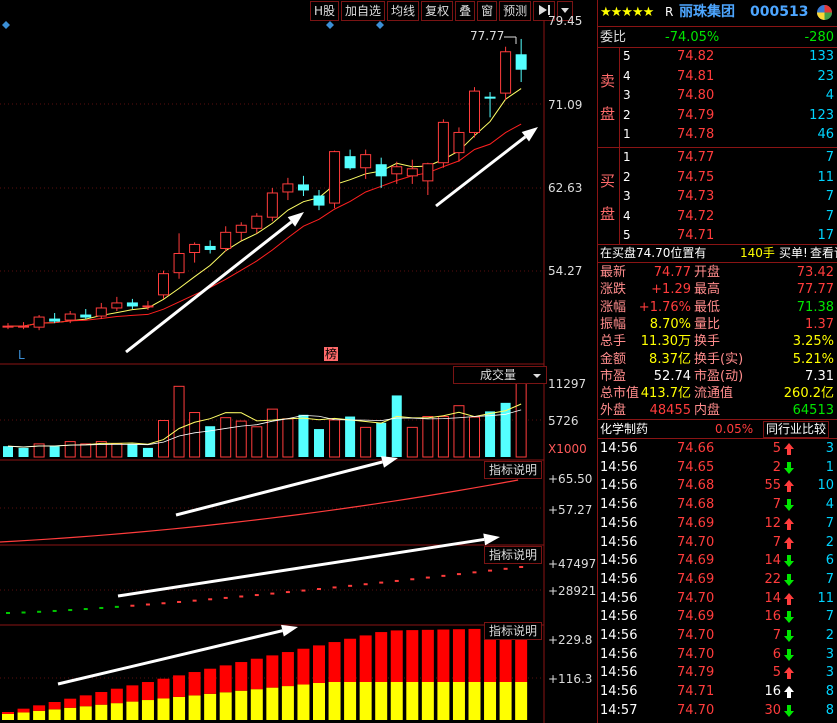 Image resolution: width=837 pixels, height=723 pixels. What do you see at coordinates (487, 36) in the screenshot?
I see `high-price-label: 77.77` at bounding box center [487, 36].